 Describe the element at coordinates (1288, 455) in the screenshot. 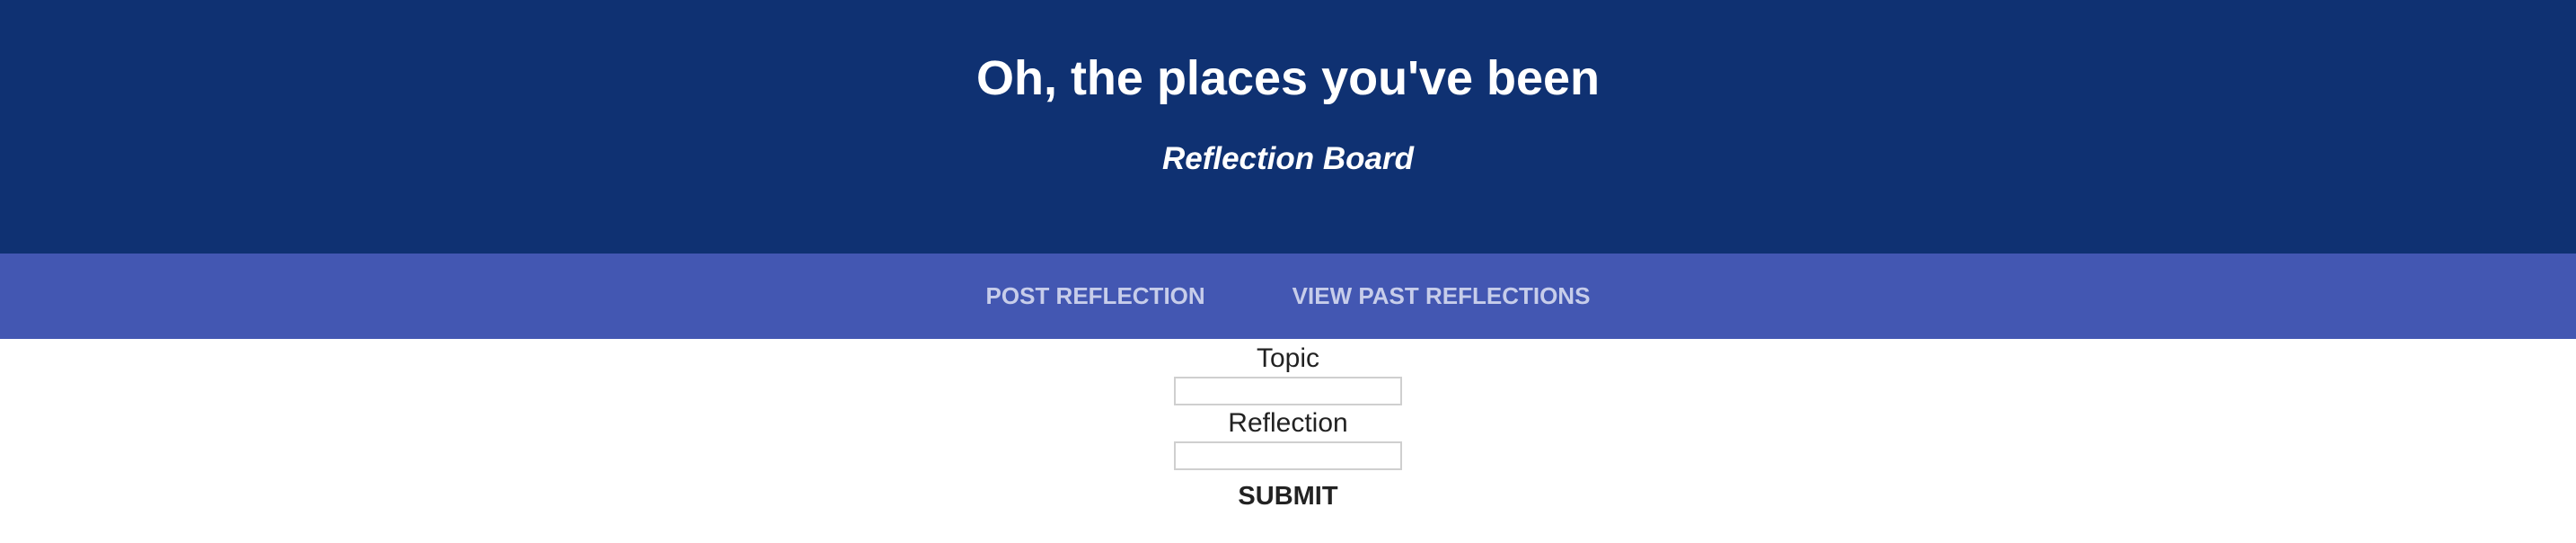

I see `reflection-input` at that location.